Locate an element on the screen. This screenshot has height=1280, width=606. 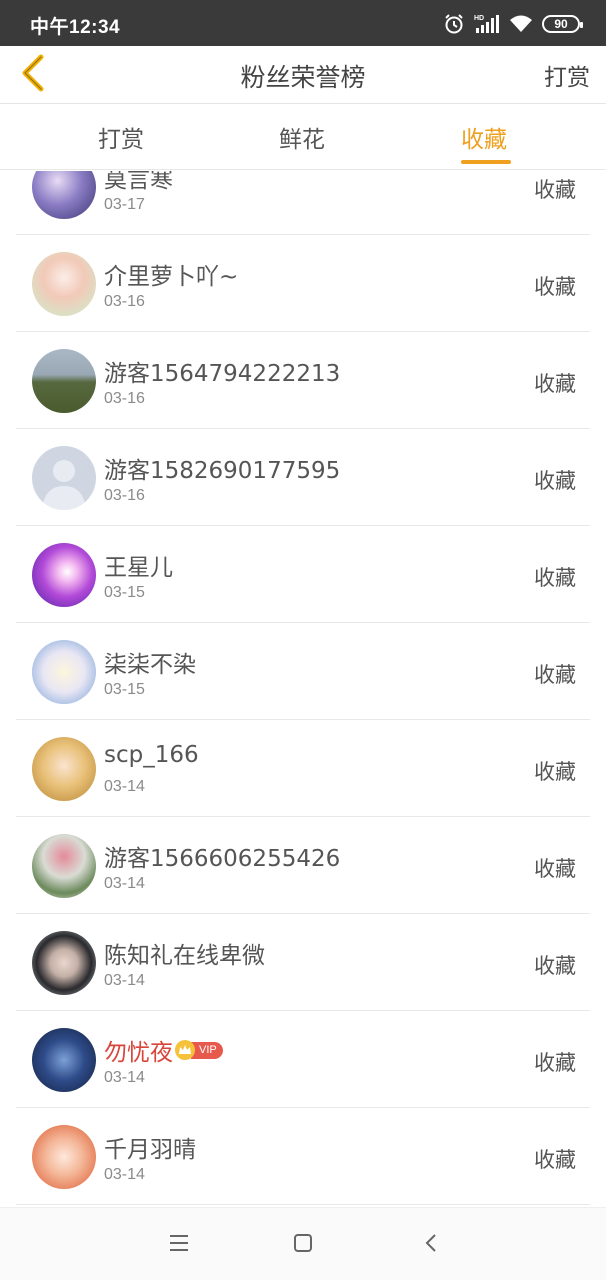
crown-icon is located at coordinates (185, 1050).